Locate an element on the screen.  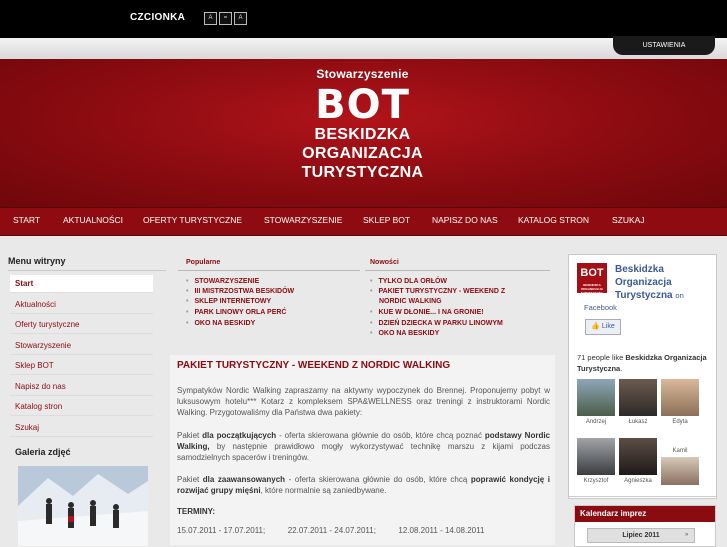
nav-item-contact: NAPISZ DO NAS is located at coordinates (465, 220).